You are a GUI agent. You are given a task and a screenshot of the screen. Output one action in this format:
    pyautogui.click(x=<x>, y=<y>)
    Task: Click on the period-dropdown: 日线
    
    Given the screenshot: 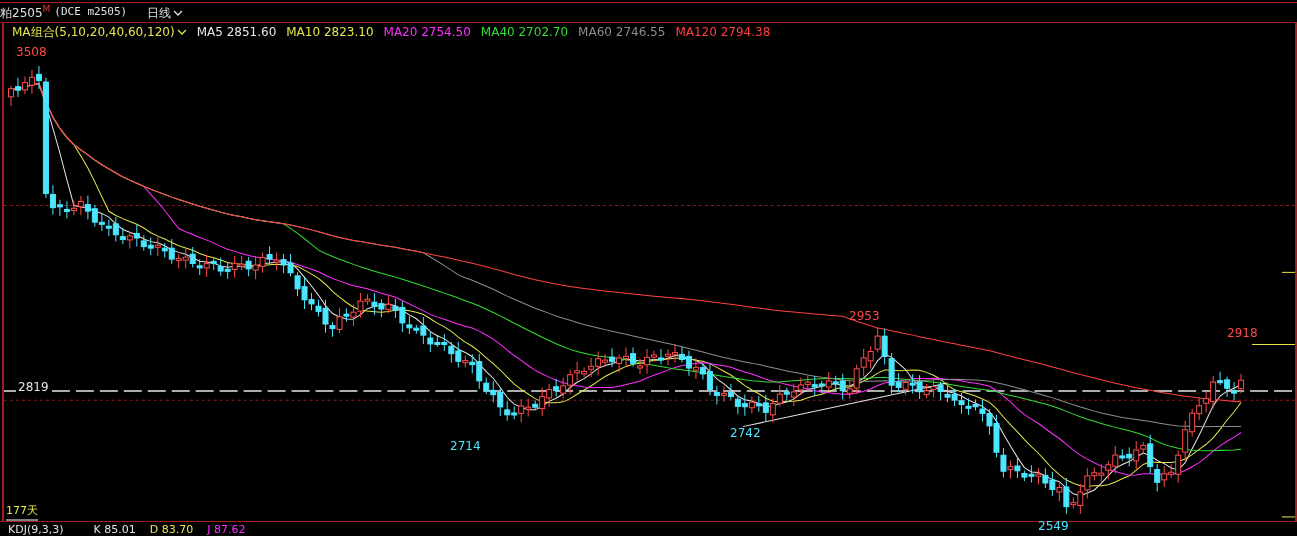 What is the action you would take?
    pyautogui.click(x=165, y=12)
    